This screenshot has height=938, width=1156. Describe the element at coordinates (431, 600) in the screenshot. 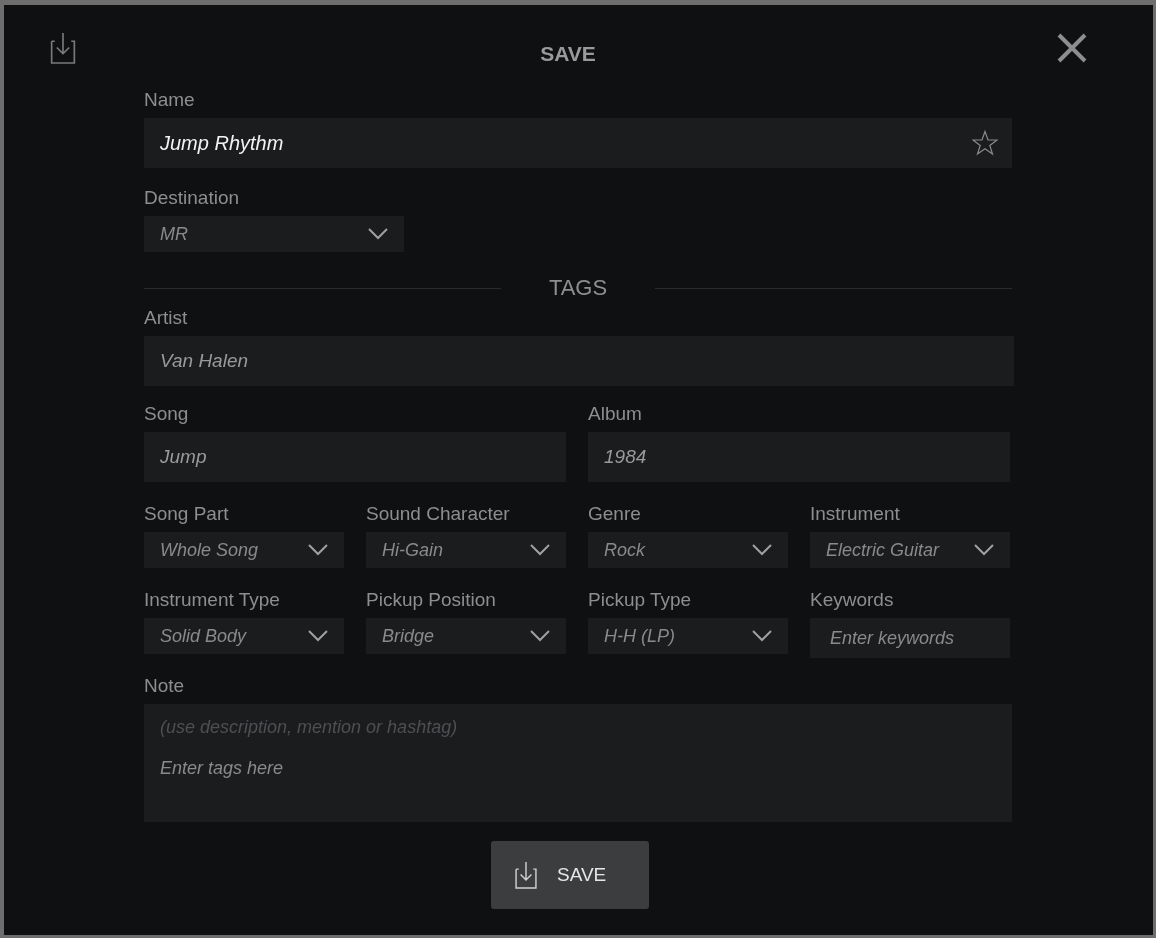

I see `field-label: Pickup Position` at that location.